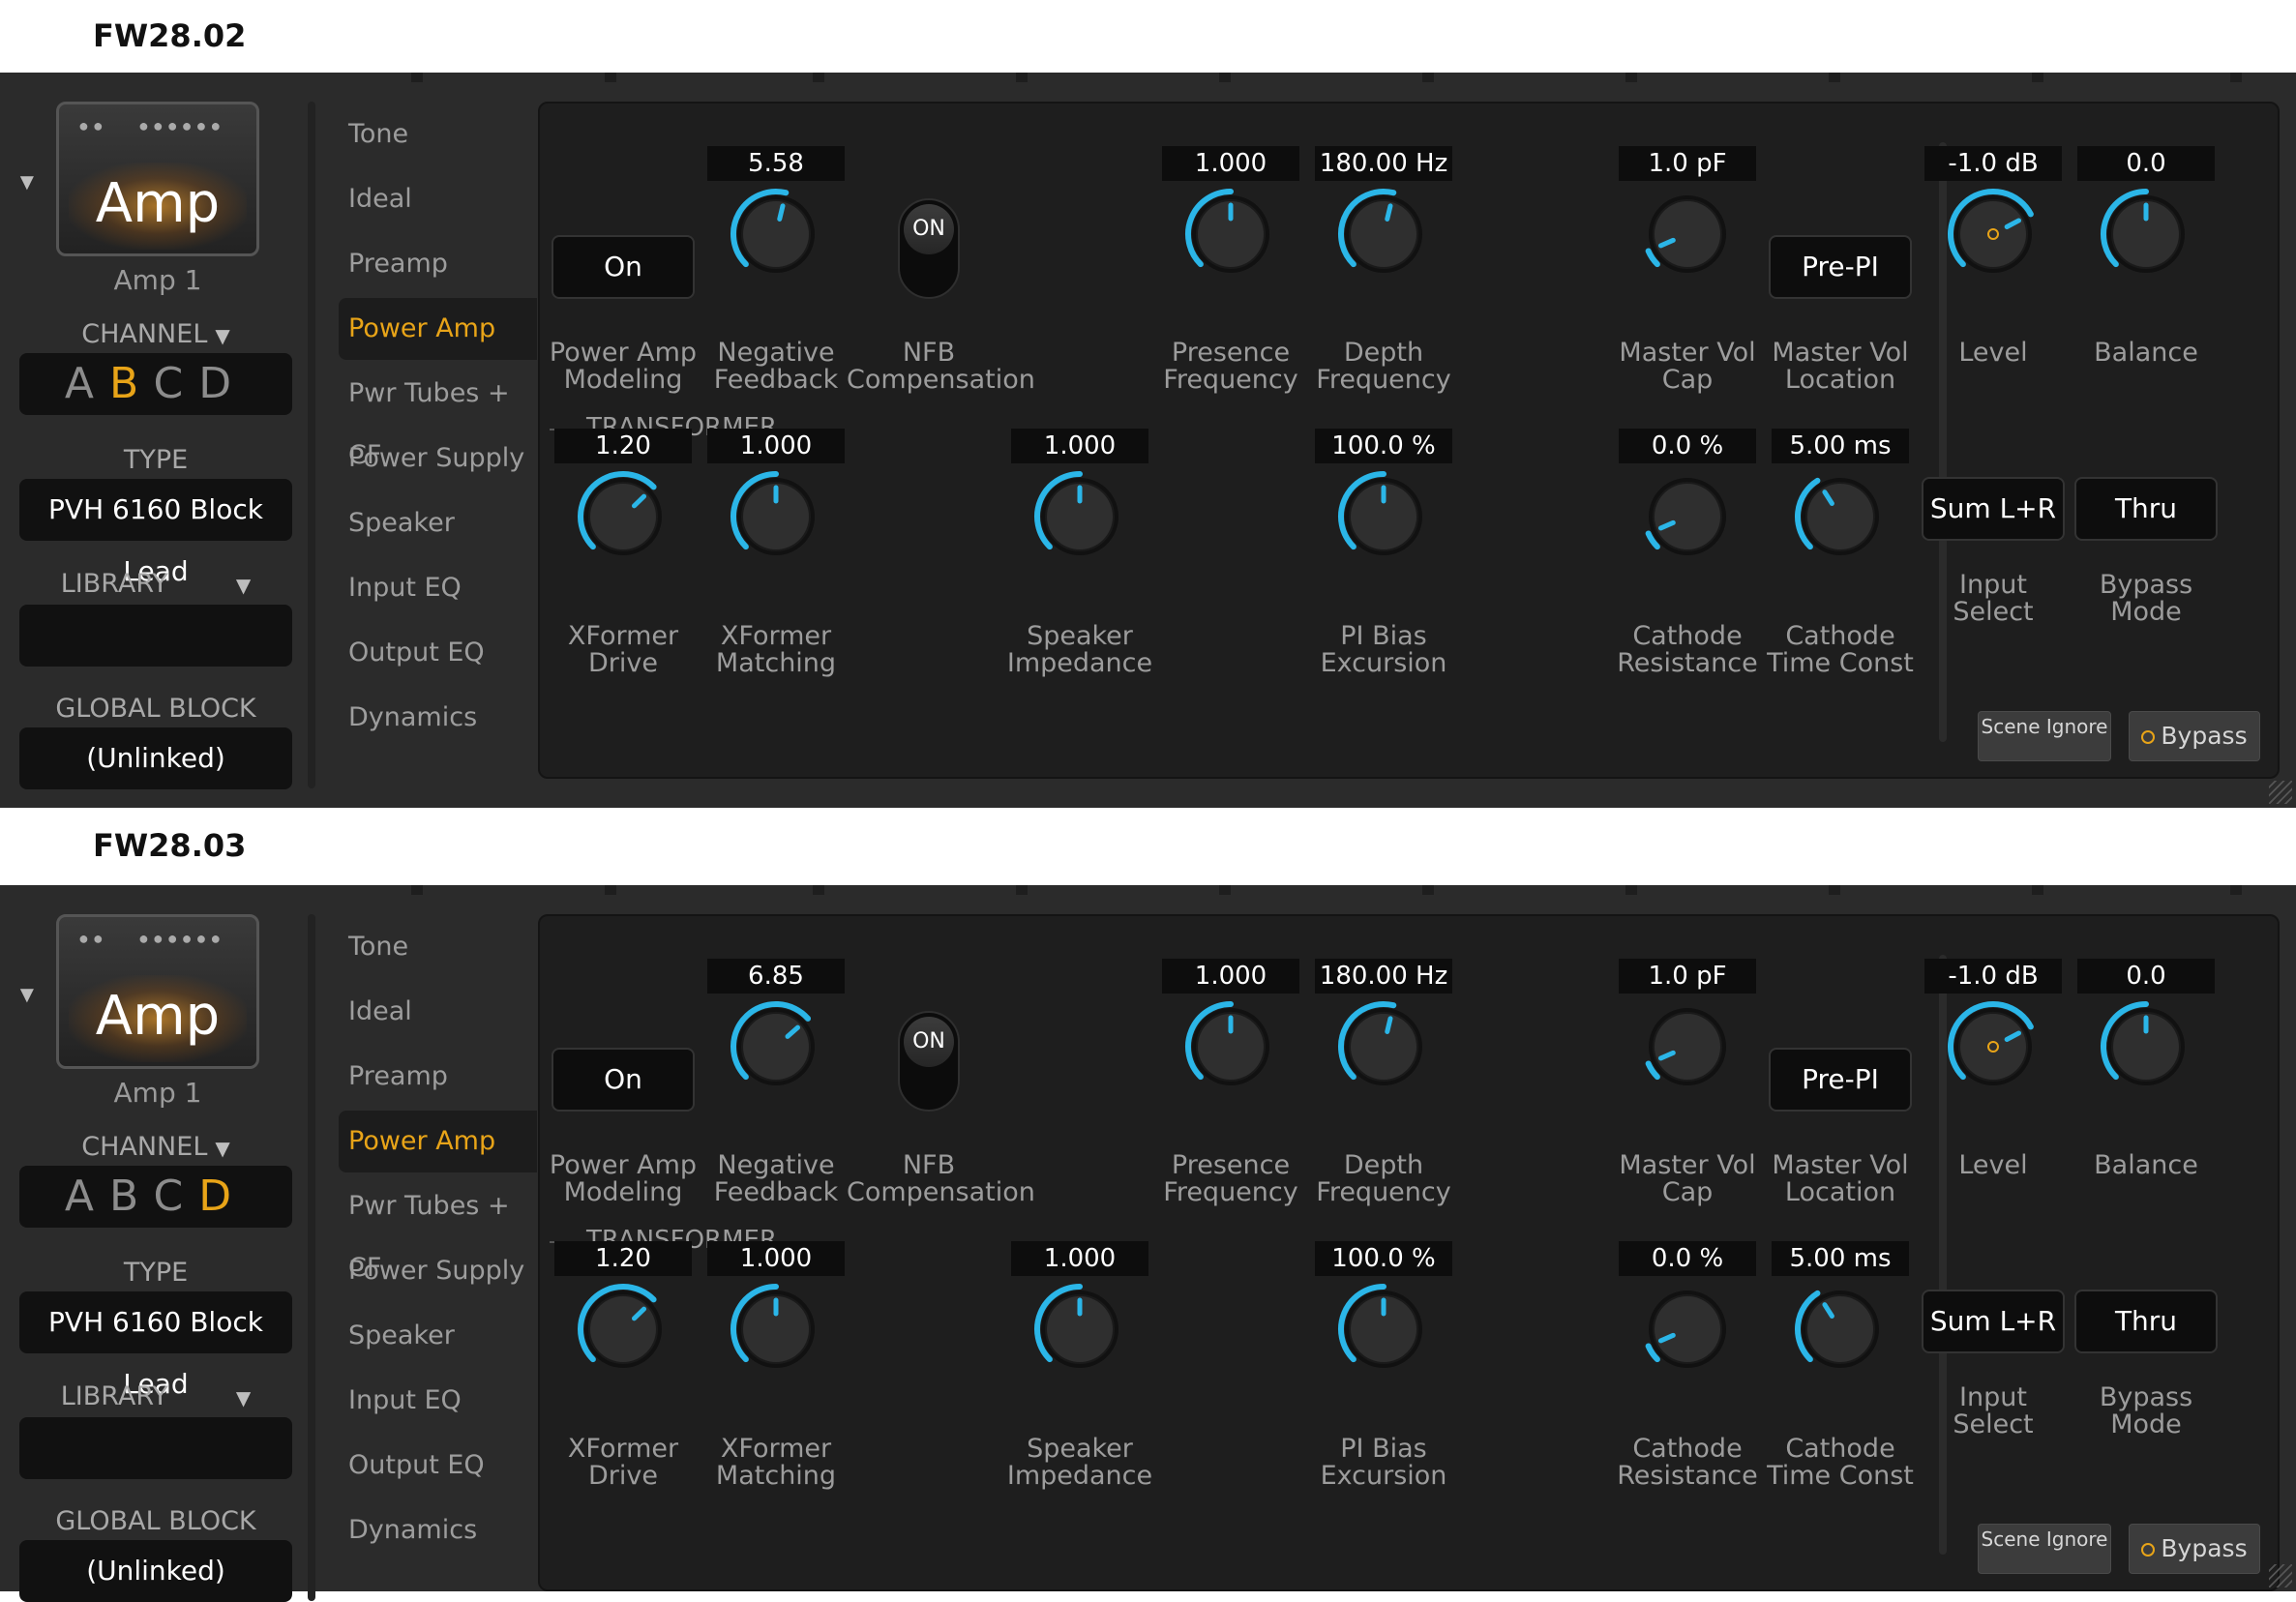 This screenshot has height=1602, width=2296. I want to click on negative-feedback-knob, so click(776, 1047).